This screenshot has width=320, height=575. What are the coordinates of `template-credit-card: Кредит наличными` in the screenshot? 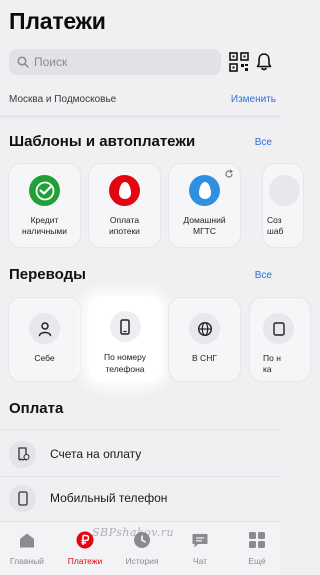 It's located at (44, 205).